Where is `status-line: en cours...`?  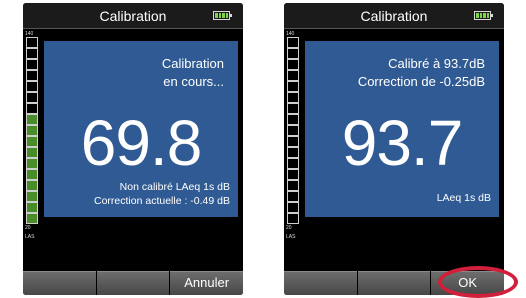
status-line: en cours... is located at coordinates (193, 81).